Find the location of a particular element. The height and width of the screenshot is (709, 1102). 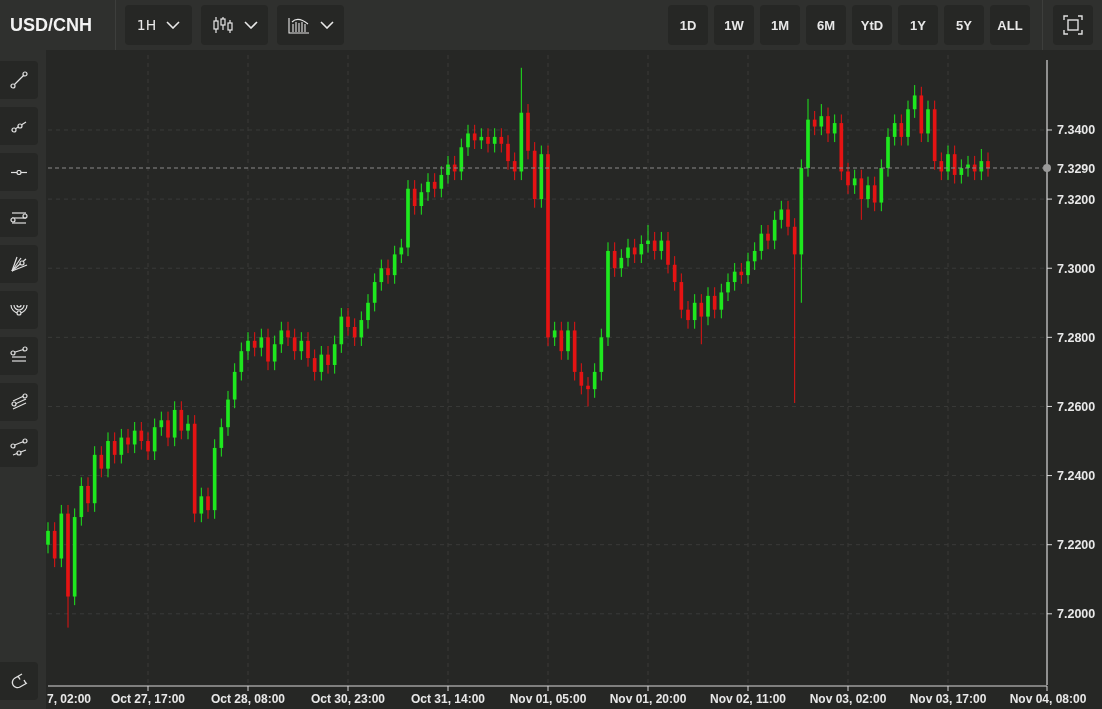

fullscreen-icon is located at coordinates (1073, 25).